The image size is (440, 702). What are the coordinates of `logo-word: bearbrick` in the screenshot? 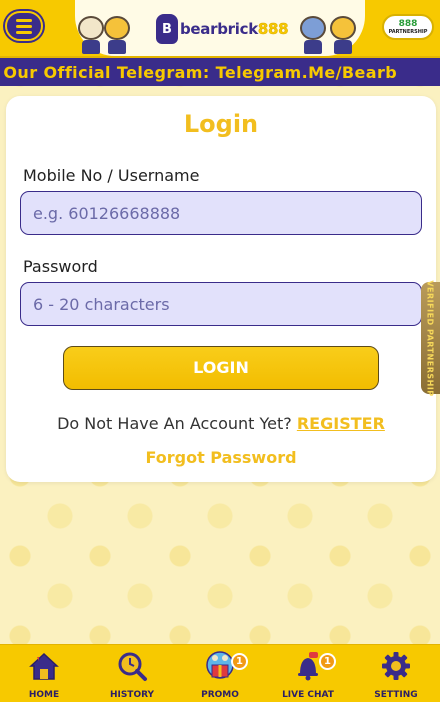 It's located at (219, 29).